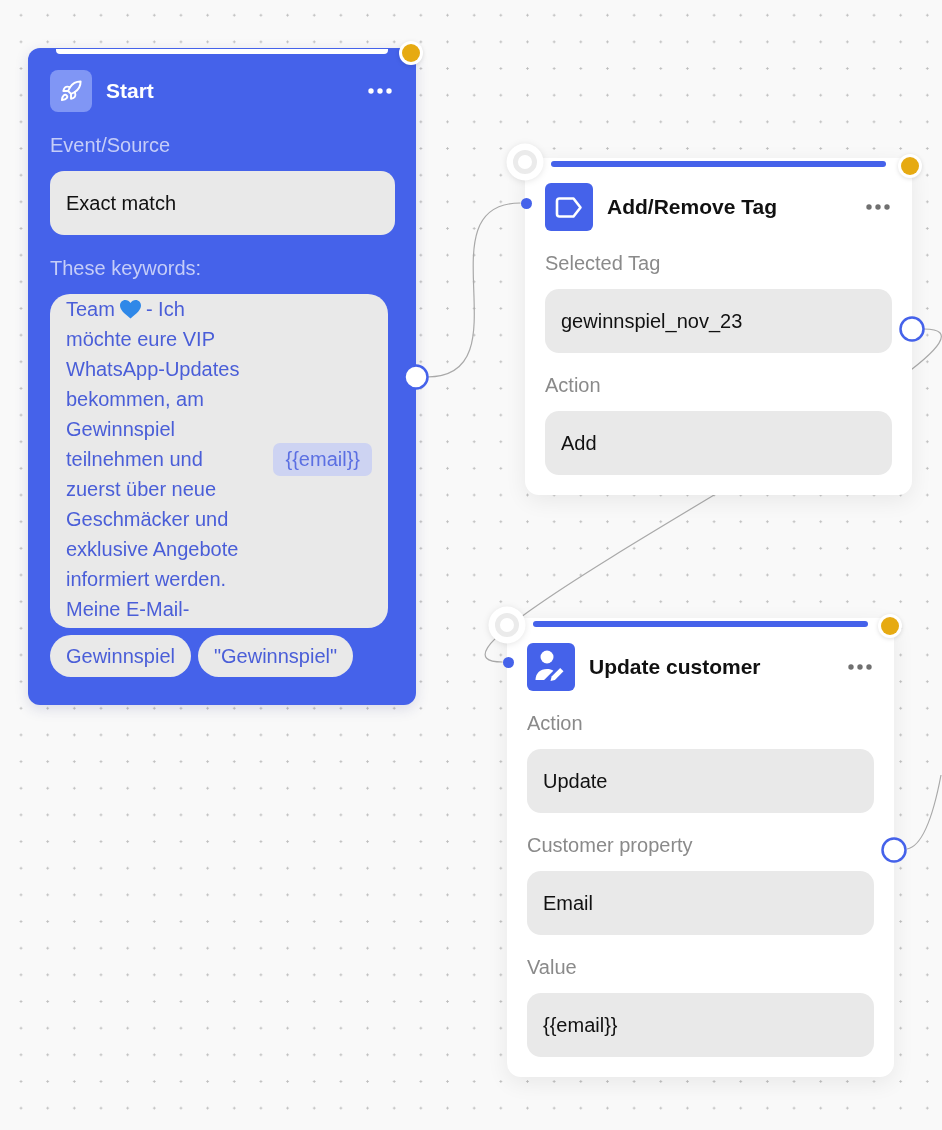 Image resolution: width=942 pixels, height=1130 pixels. Describe the element at coordinates (700, 1025) in the screenshot. I see `input-field: {{email}}` at that location.